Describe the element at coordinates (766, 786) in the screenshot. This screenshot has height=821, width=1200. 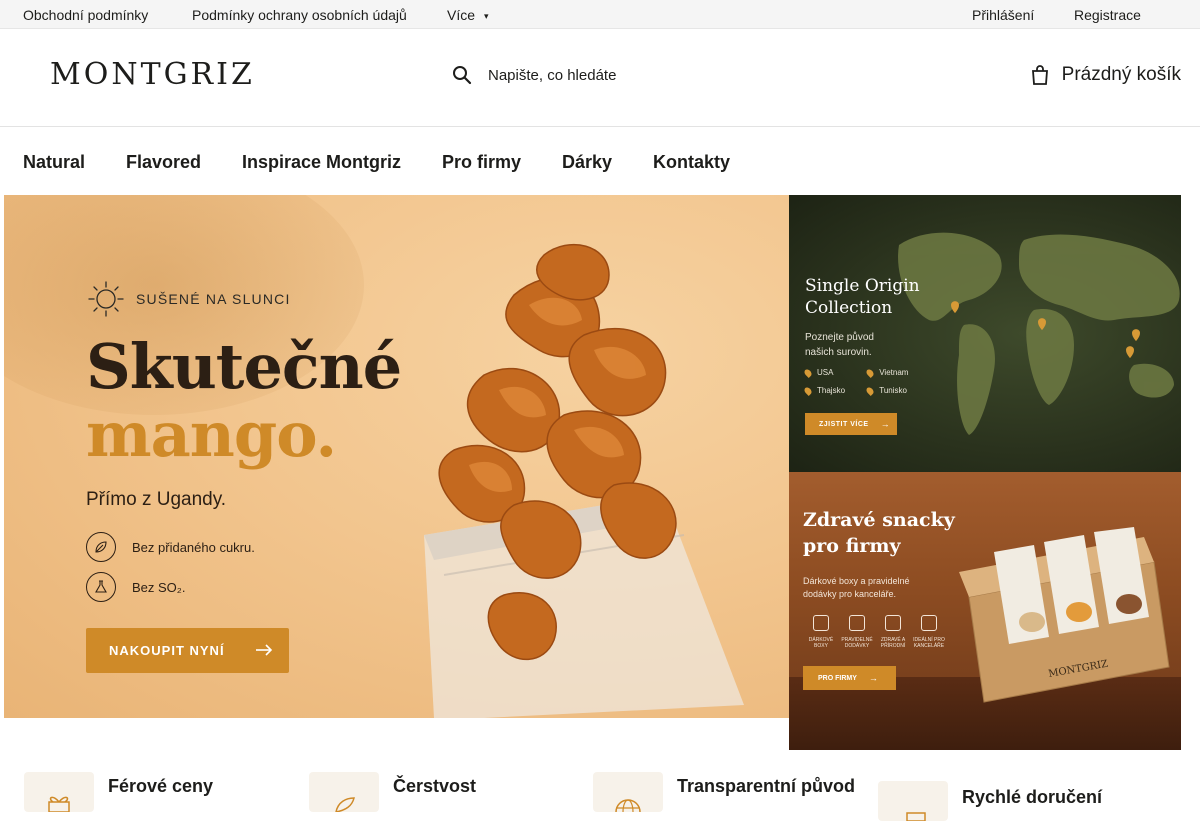
I see `benefit-title: Transparentní původ` at that location.